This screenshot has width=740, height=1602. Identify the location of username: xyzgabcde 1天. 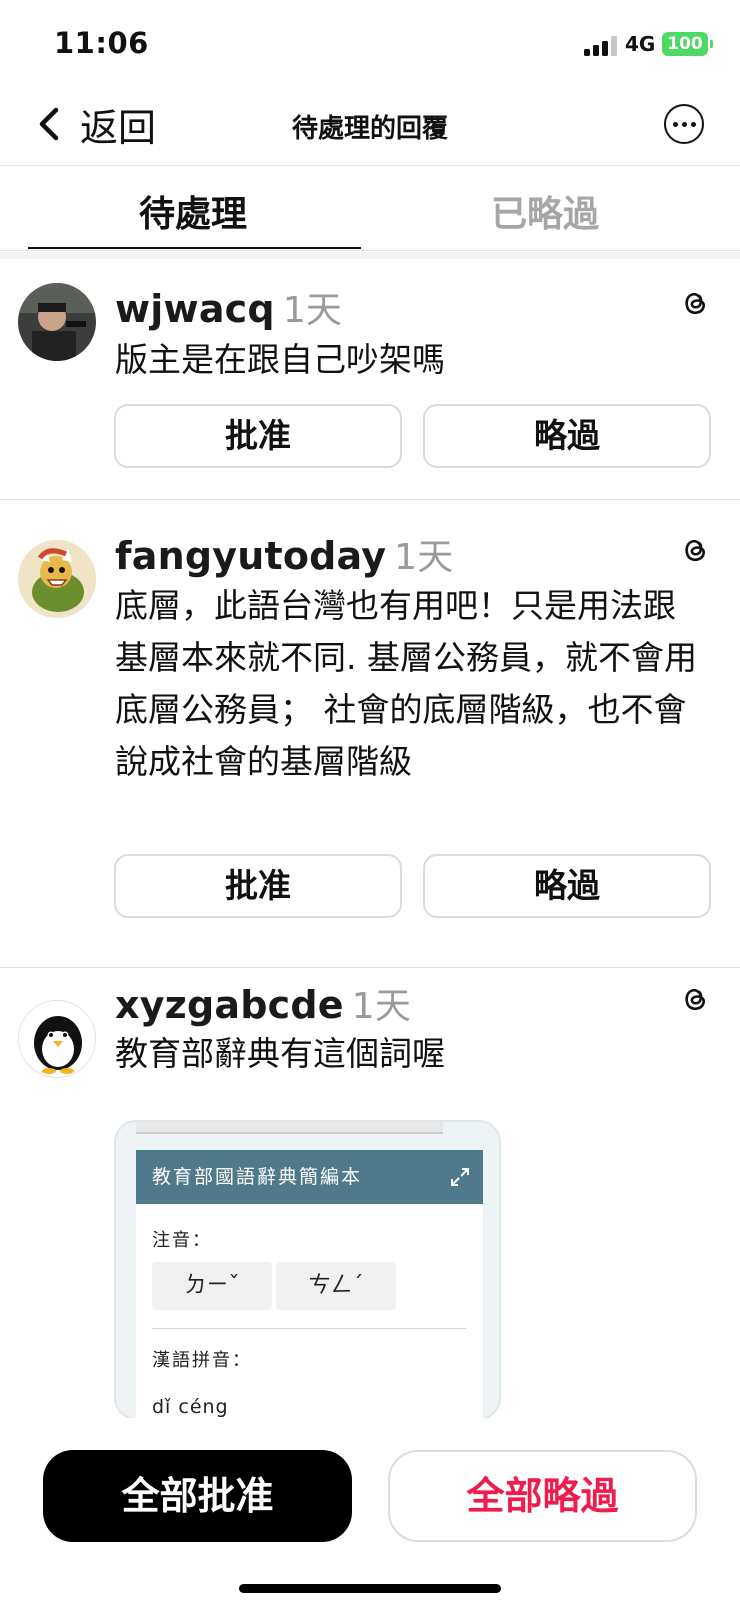
(263, 1003).